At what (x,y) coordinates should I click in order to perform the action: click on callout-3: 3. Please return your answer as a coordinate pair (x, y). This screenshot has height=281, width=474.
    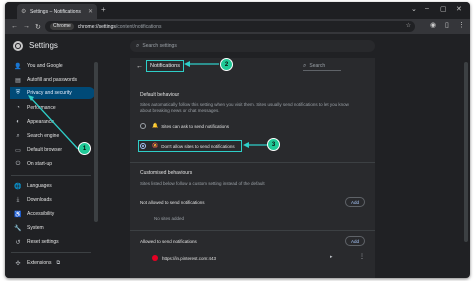
    Looking at the image, I should click on (273, 144).